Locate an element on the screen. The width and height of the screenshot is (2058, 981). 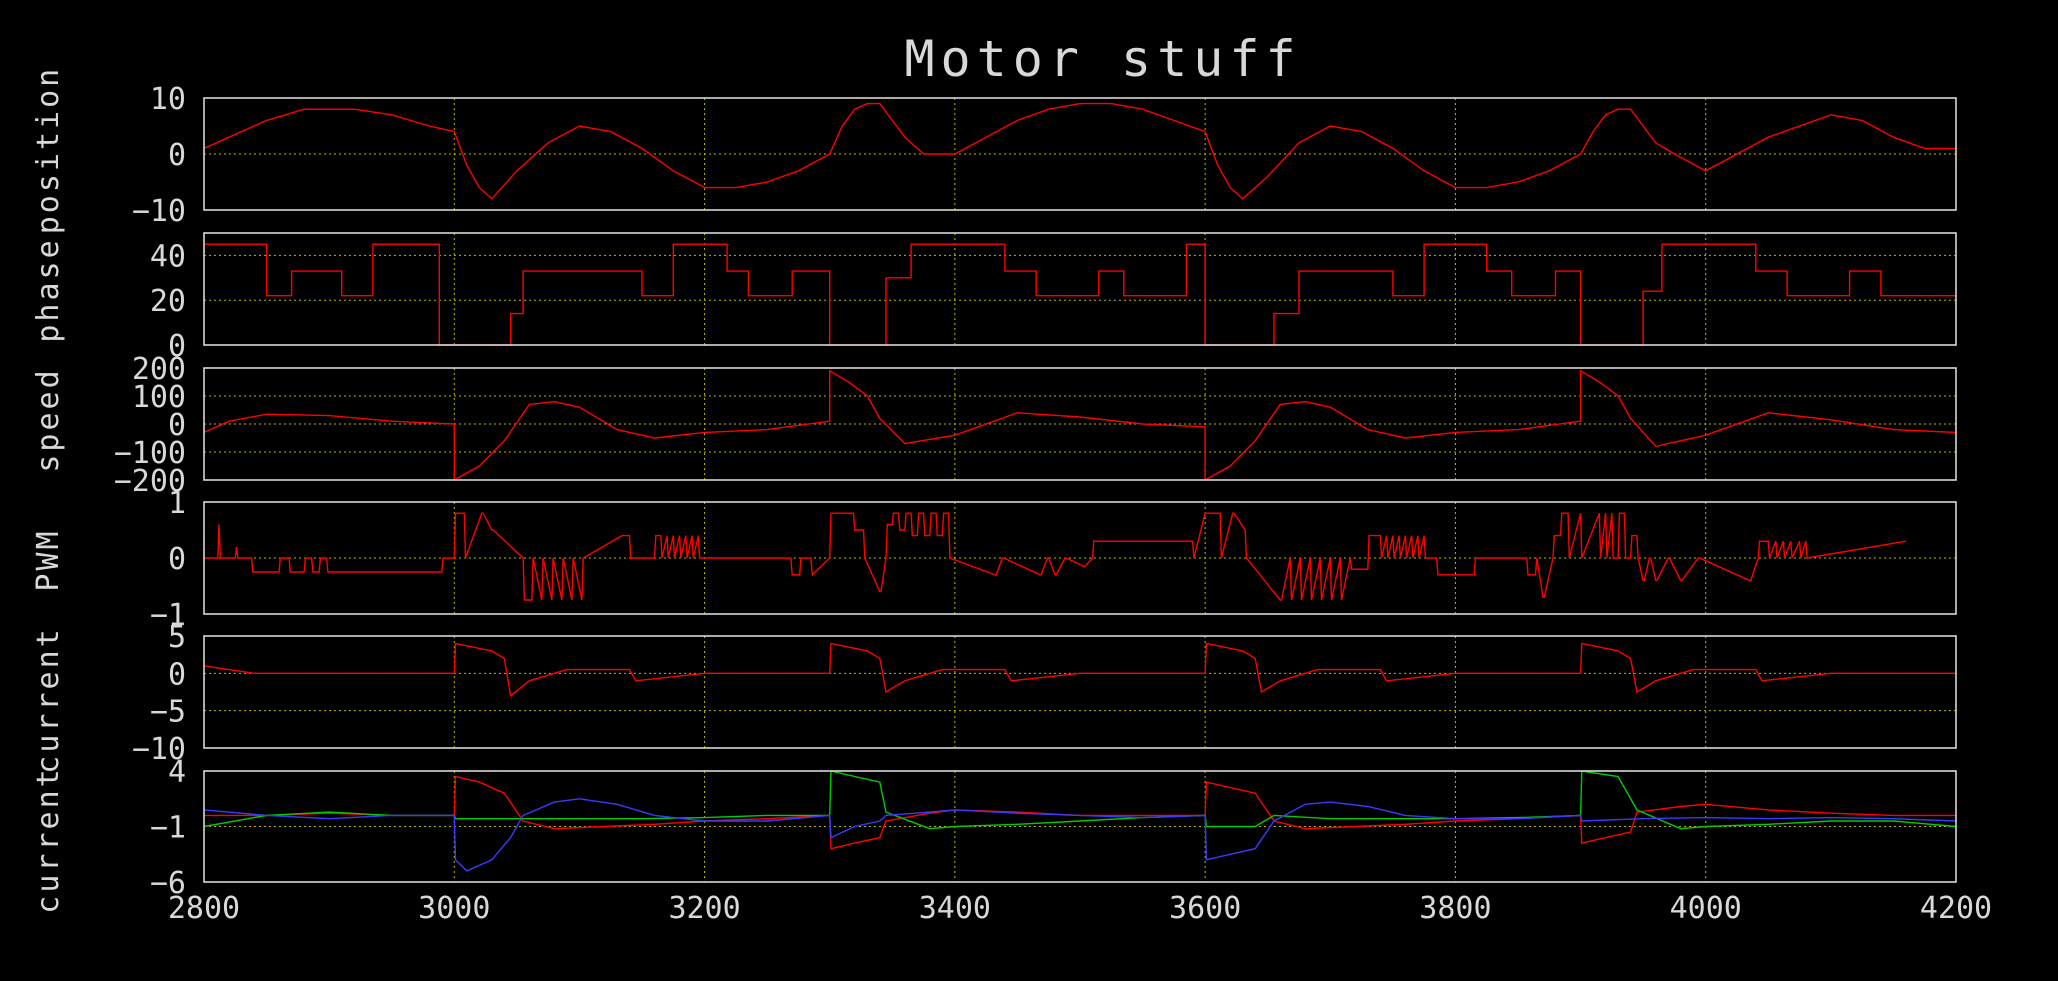
panel-0-ytick-2: 10 is located at coordinates (168, 99).